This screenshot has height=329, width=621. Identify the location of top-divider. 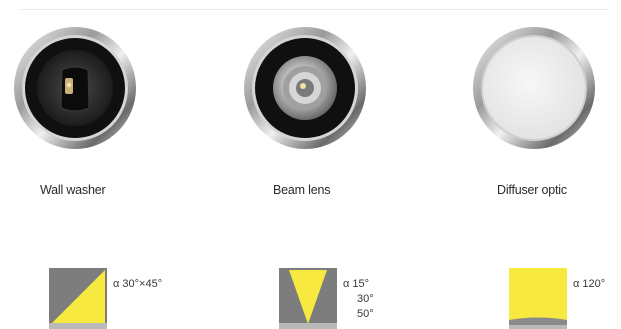
(314, 9).